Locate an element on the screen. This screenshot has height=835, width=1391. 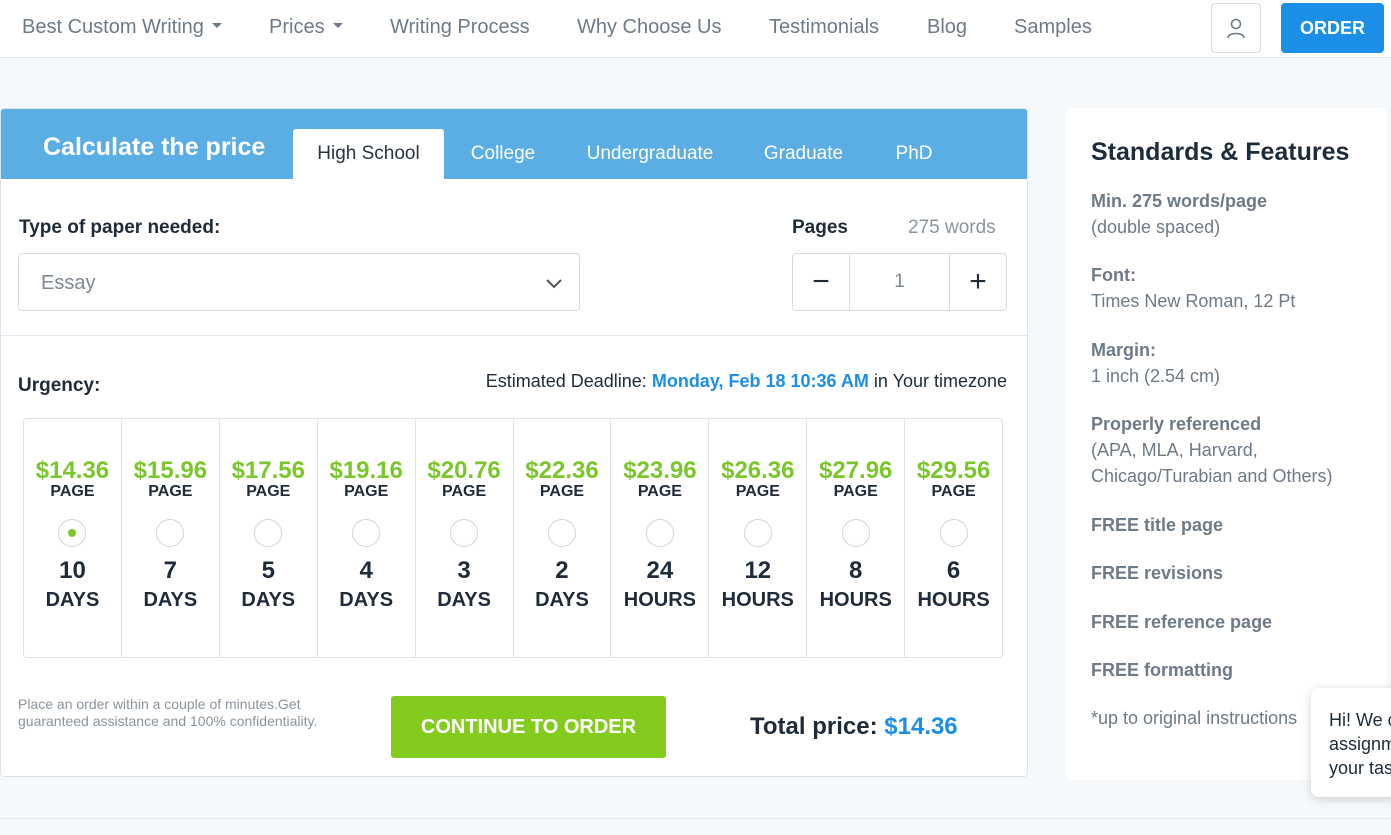
order-button: ORDER is located at coordinates (1332, 28).